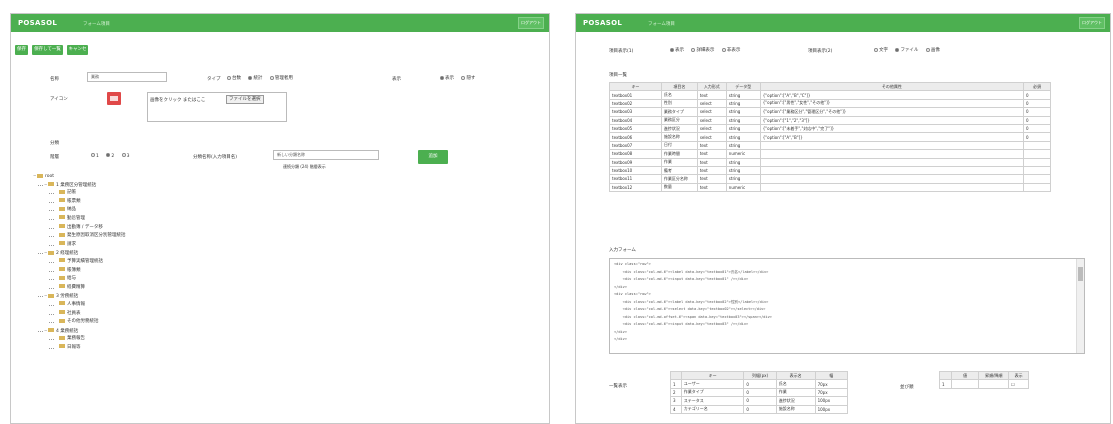 This screenshot has width=1113, height=424. I want to click on sort-label: 並び順, so click(907, 387).